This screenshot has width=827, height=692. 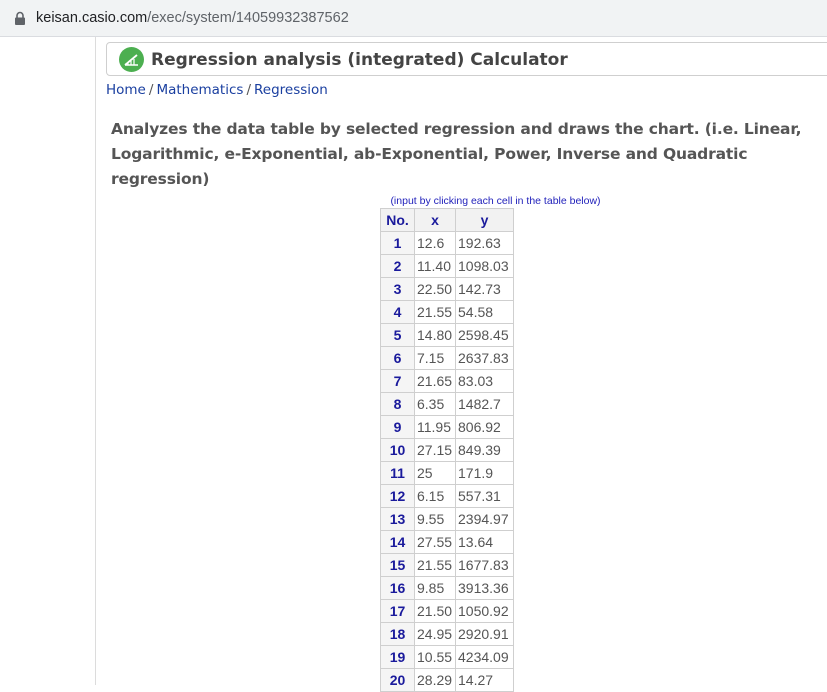 I want to click on row-number: 9, so click(x=397, y=427).